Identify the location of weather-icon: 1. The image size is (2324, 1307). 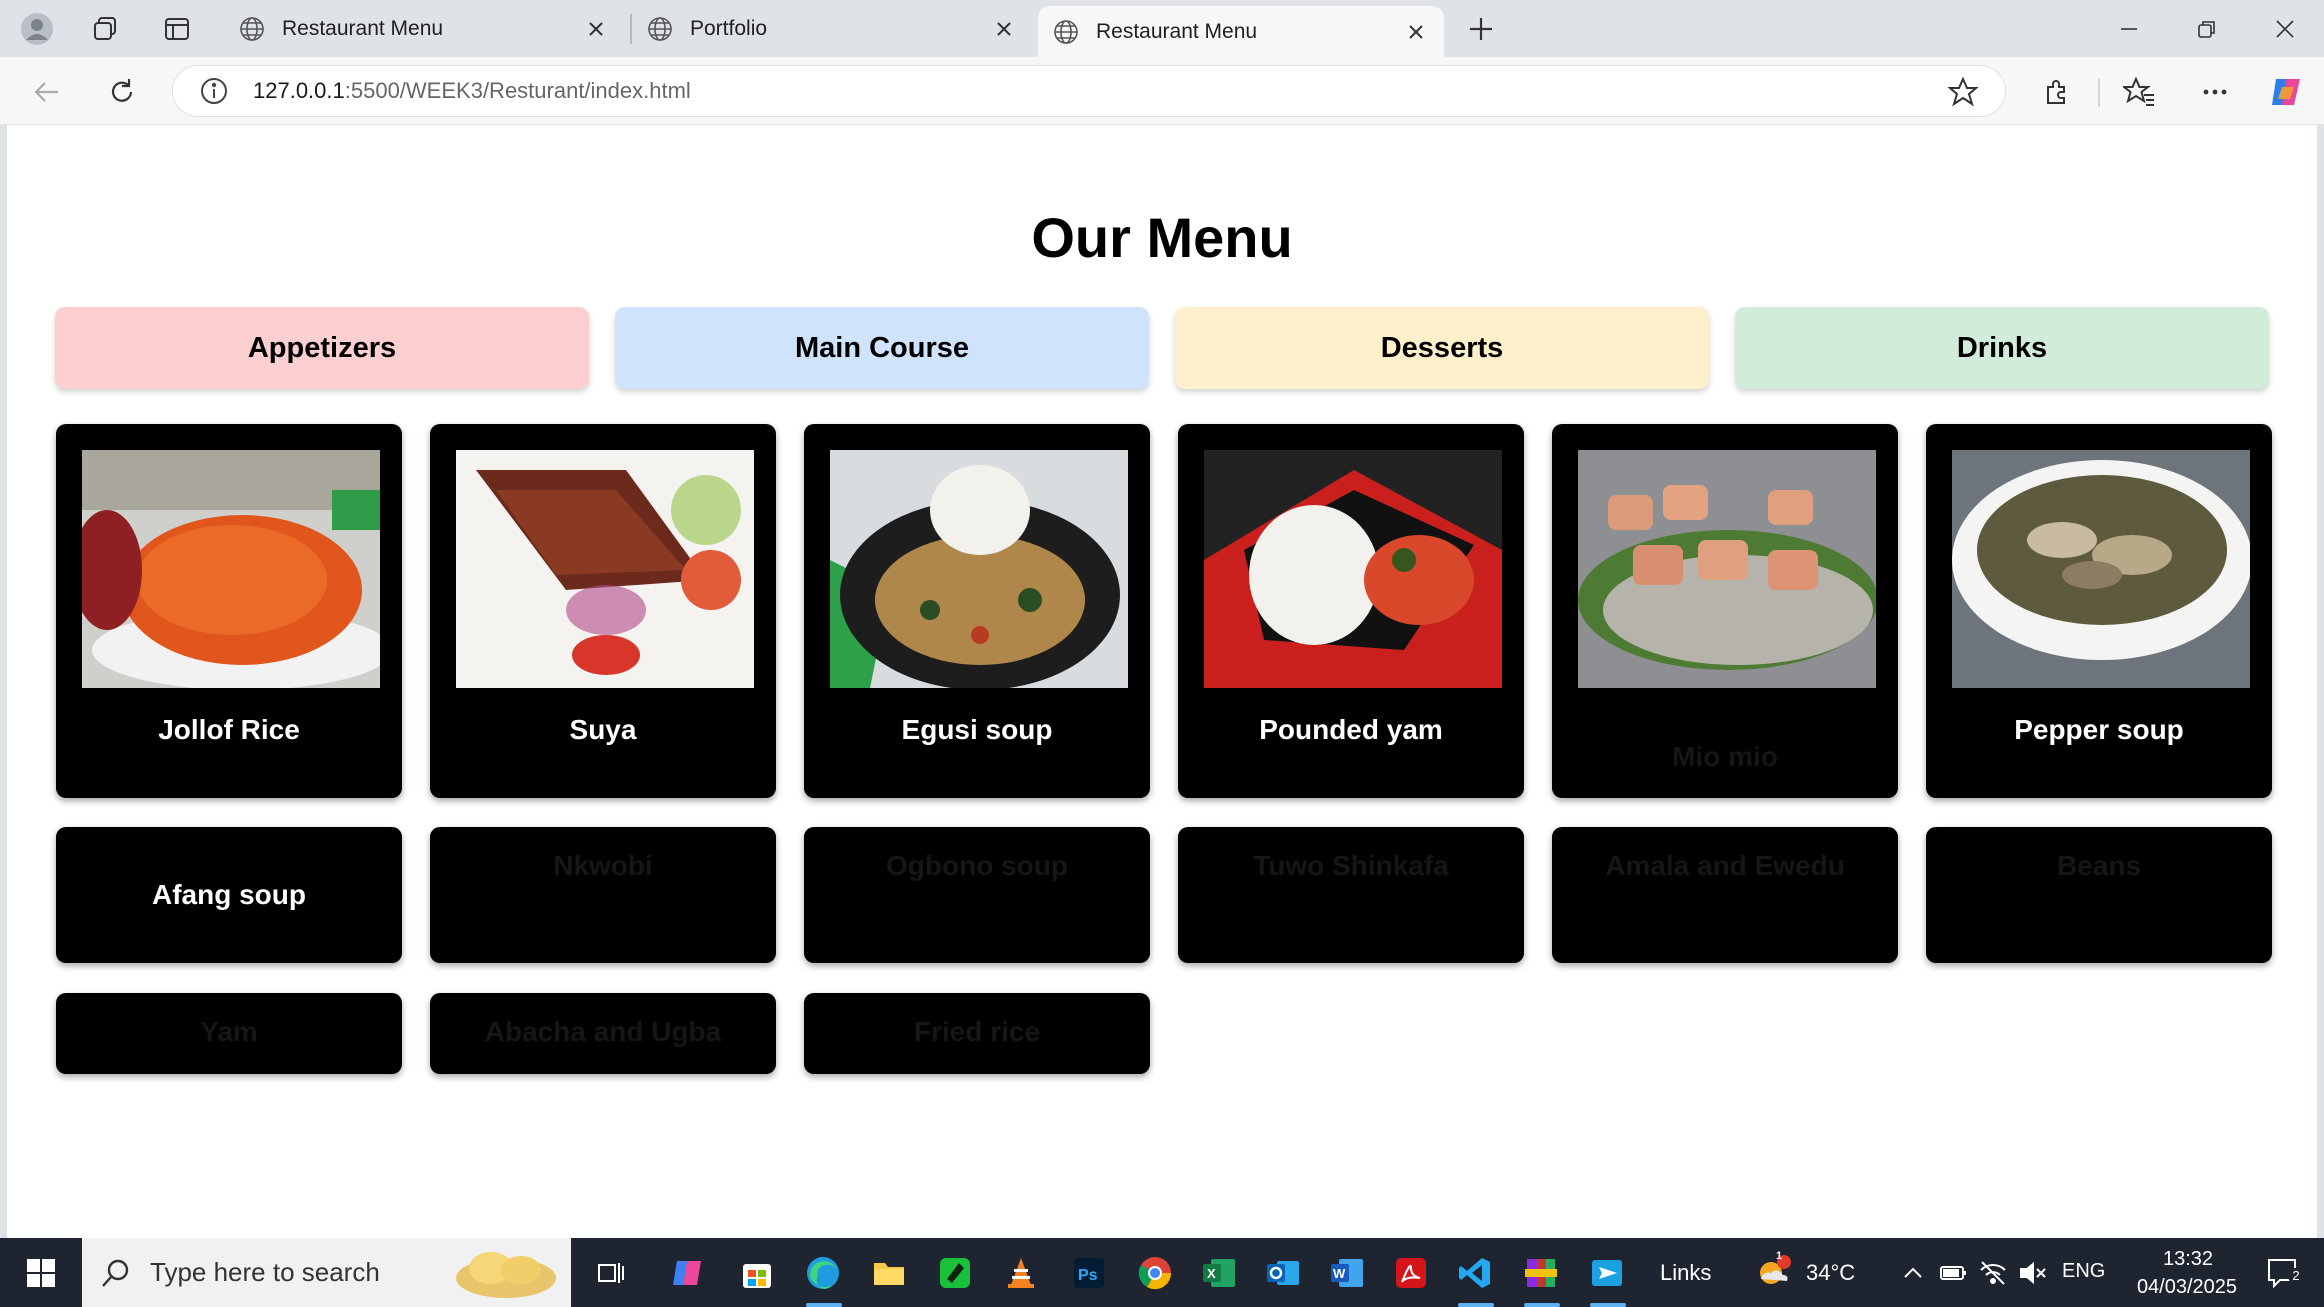
(1773, 1273).